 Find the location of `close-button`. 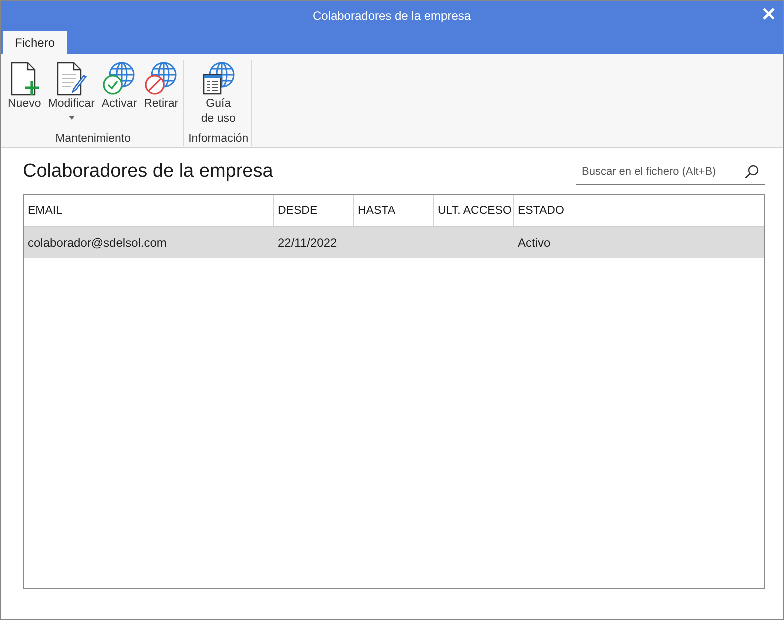

close-button is located at coordinates (769, 14).